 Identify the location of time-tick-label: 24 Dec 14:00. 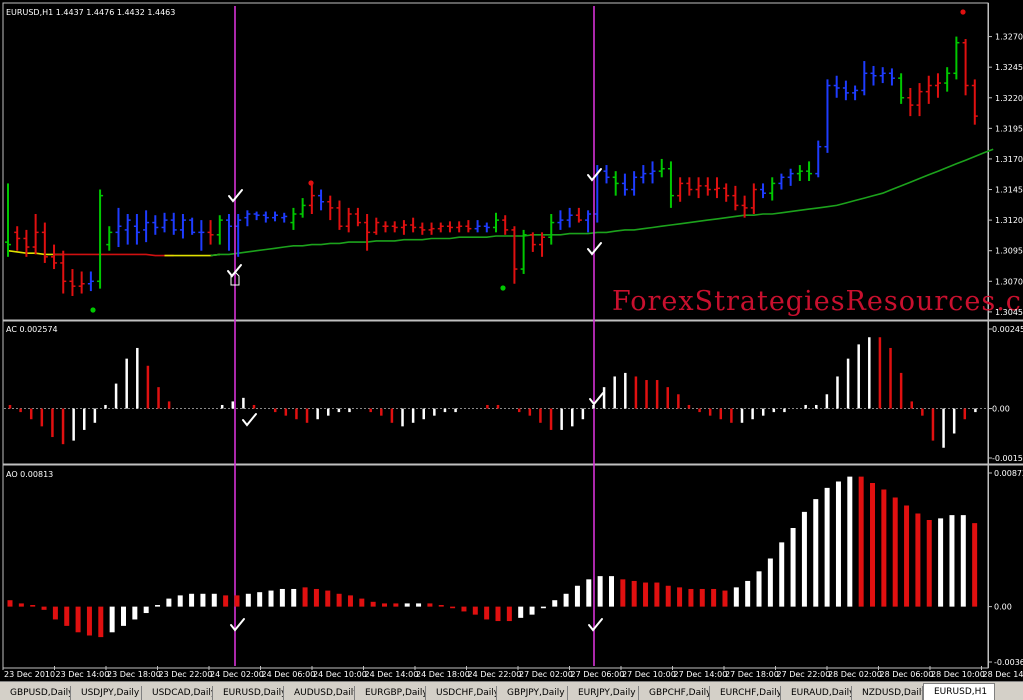
(392, 674).